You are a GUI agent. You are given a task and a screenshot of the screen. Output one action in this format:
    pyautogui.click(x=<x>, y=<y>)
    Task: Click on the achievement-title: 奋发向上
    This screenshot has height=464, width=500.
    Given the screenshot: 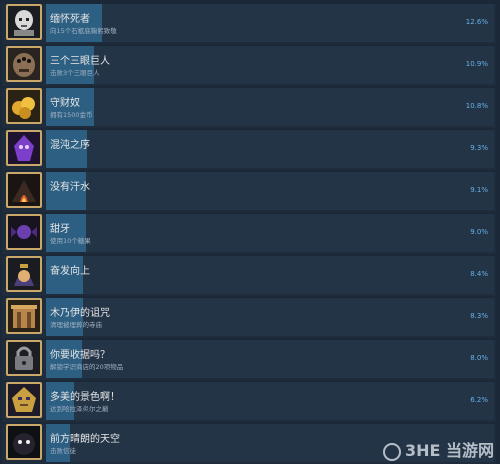 What is the action you would take?
    pyautogui.click(x=70, y=271)
    